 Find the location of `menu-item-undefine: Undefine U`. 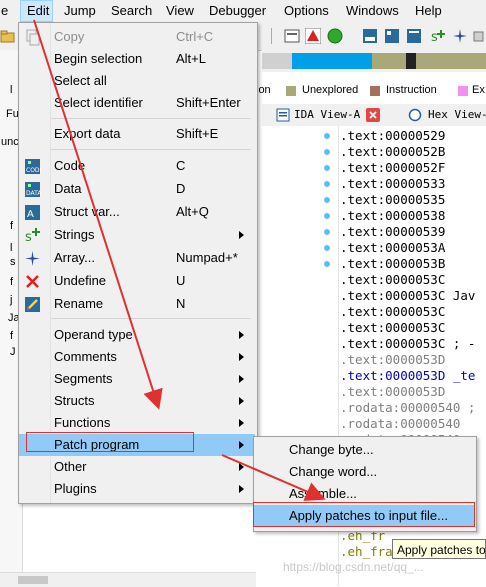

menu-item-undefine: Undefine U is located at coordinates (137, 281).